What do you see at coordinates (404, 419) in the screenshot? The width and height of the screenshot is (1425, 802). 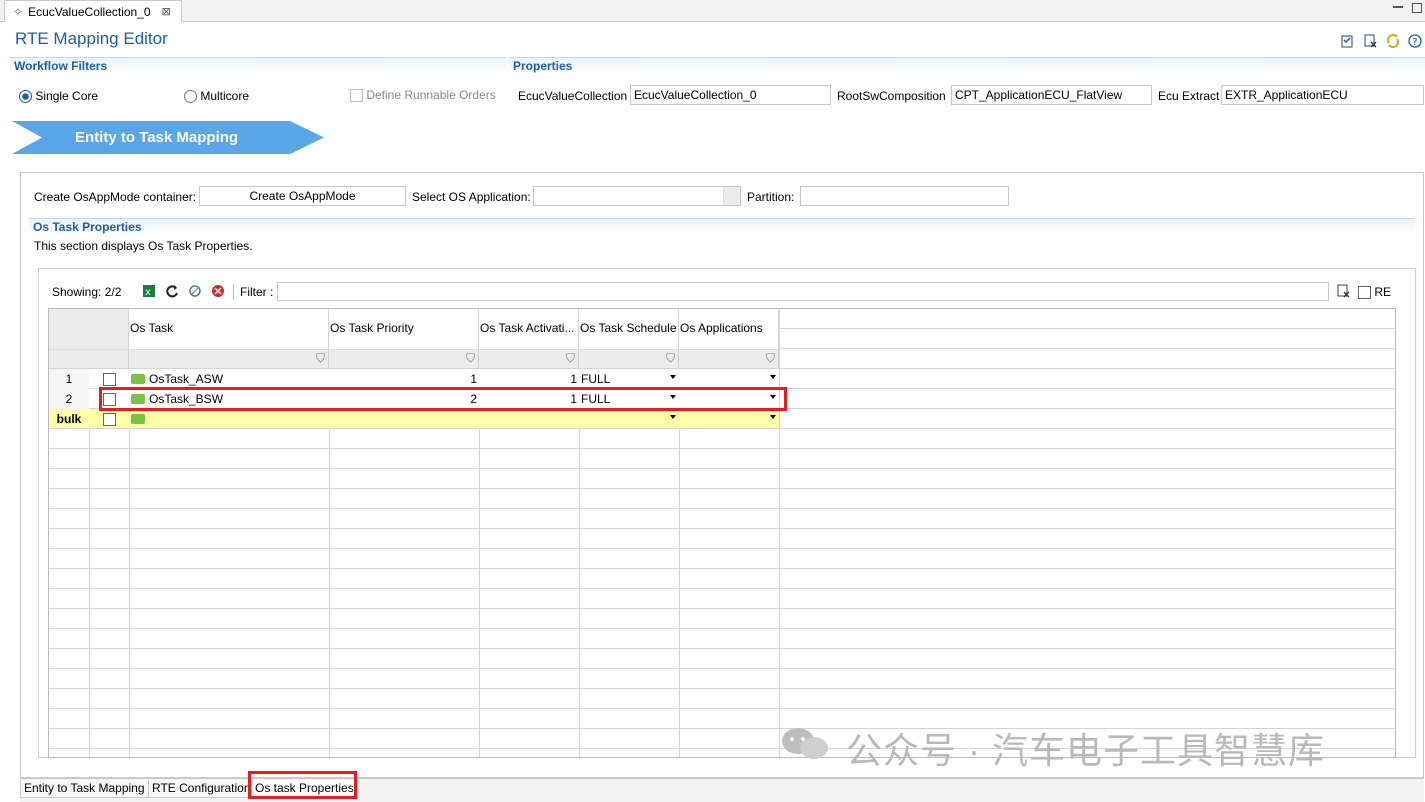 I see `bulk-priority-cell` at bounding box center [404, 419].